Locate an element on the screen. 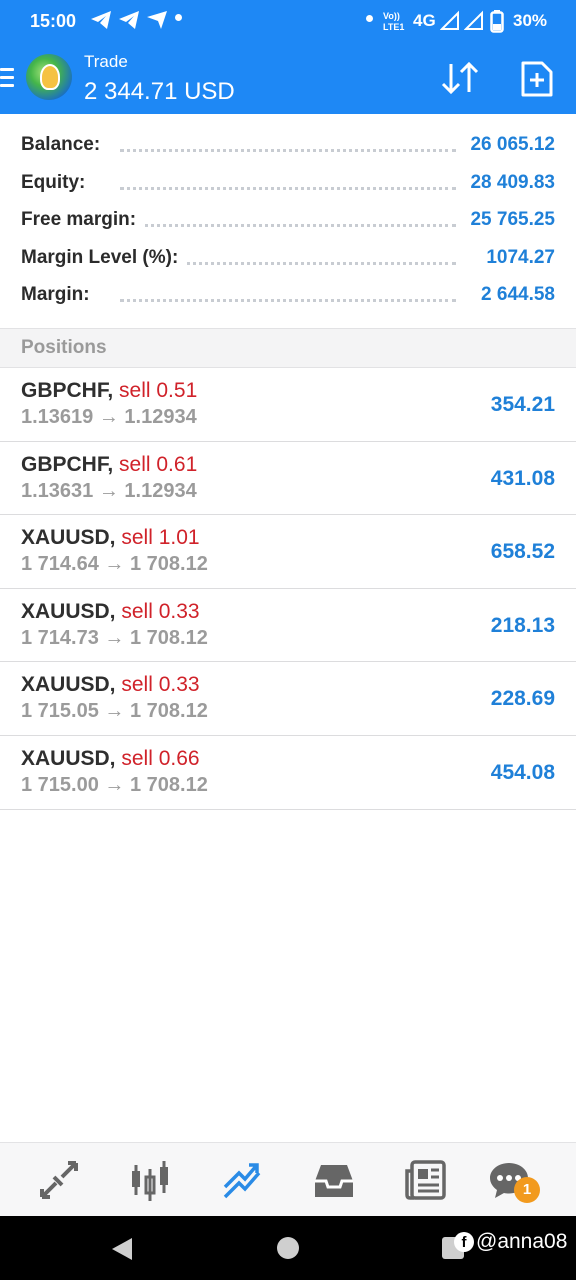 Image resolution: width=576 pixels, height=1280 pixels. header-balance: 2 344.71 USD is located at coordinates (159, 91).